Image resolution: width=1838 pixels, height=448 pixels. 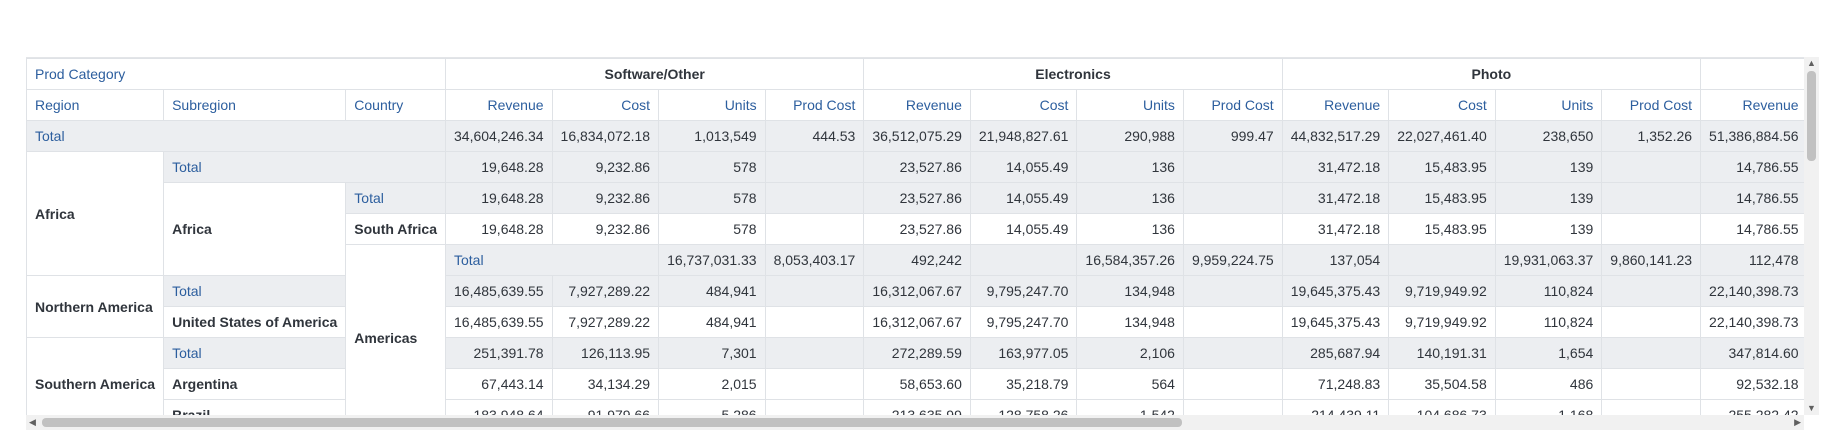 What do you see at coordinates (255, 322) in the screenshot?
I see `country-usa: United States of America` at bounding box center [255, 322].